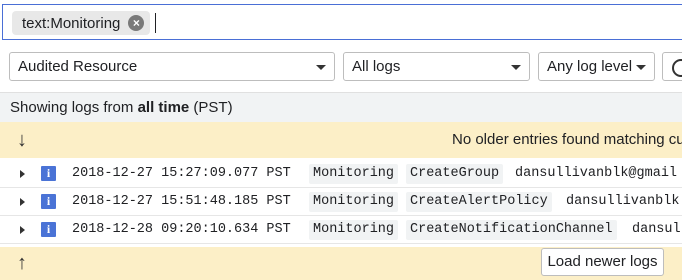  What do you see at coordinates (172, 66) in the screenshot?
I see `resource-dropdown: Audited Resource` at bounding box center [172, 66].